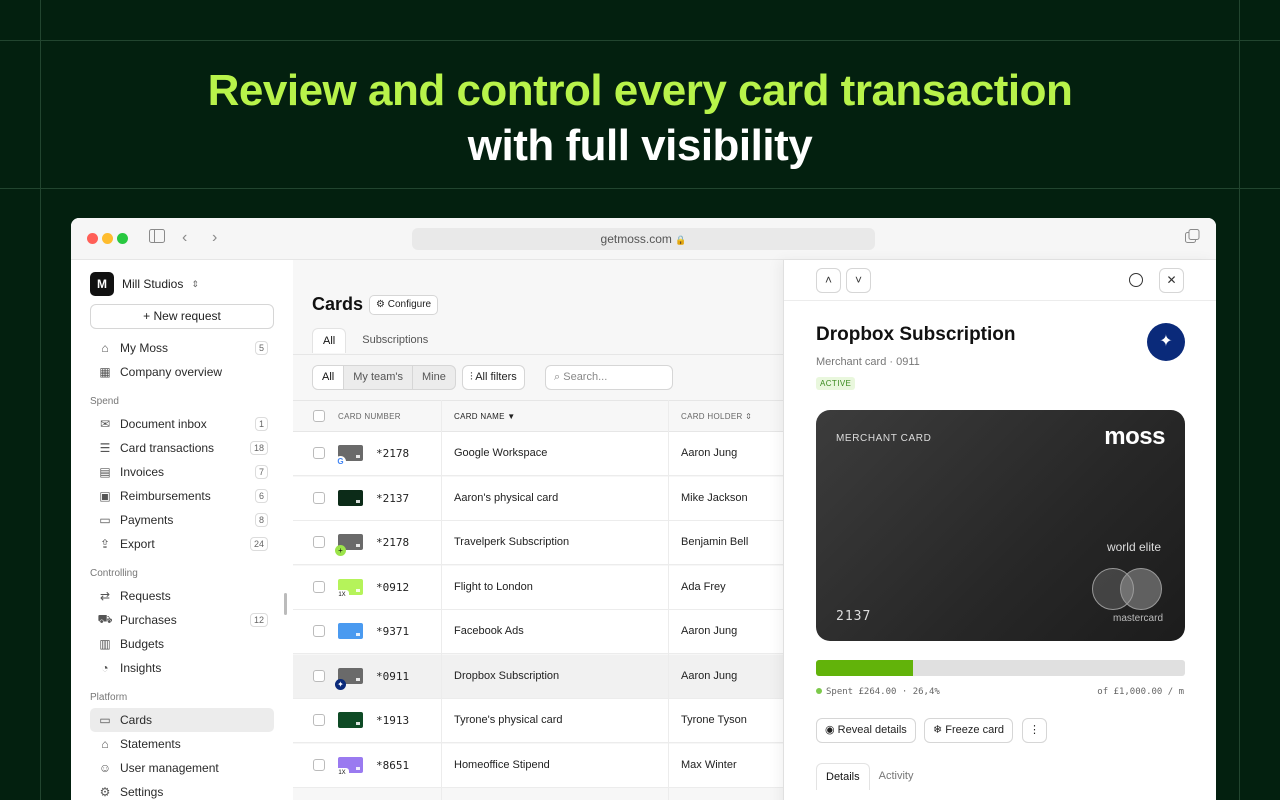 The image size is (1280, 800). Describe the element at coordinates (182, 644) in the screenshot. I see `sidebar-item-budgets: ▥ Budgets` at that location.